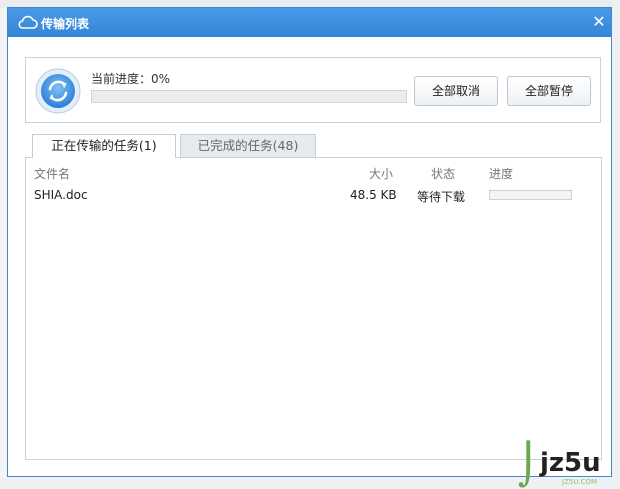  Describe the element at coordinates (248, 145) in the screenshot. I see `tab-completed: 已完成的任务(48)` at that location.